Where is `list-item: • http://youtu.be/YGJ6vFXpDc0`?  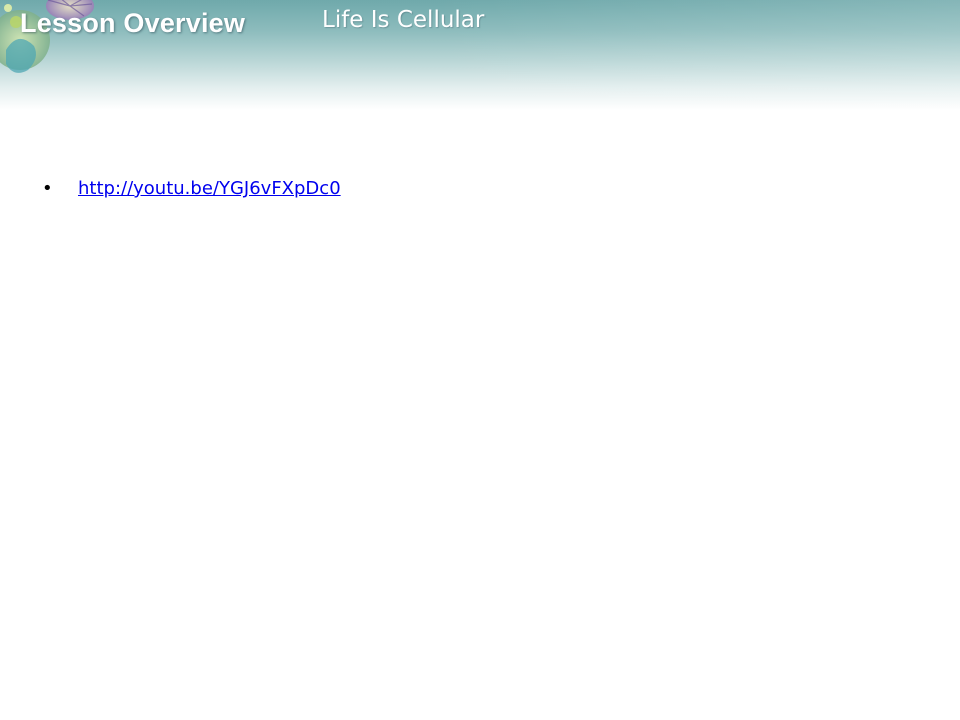 list-item: • http://youtu.be/YGJ6vFXpDc0 is located at coordinates (190, 189).